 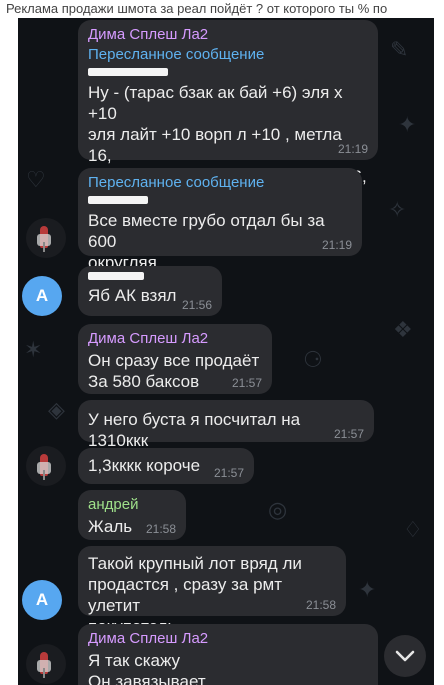 I want to click on controller-icon: ❖, so click(x=403, y=330).